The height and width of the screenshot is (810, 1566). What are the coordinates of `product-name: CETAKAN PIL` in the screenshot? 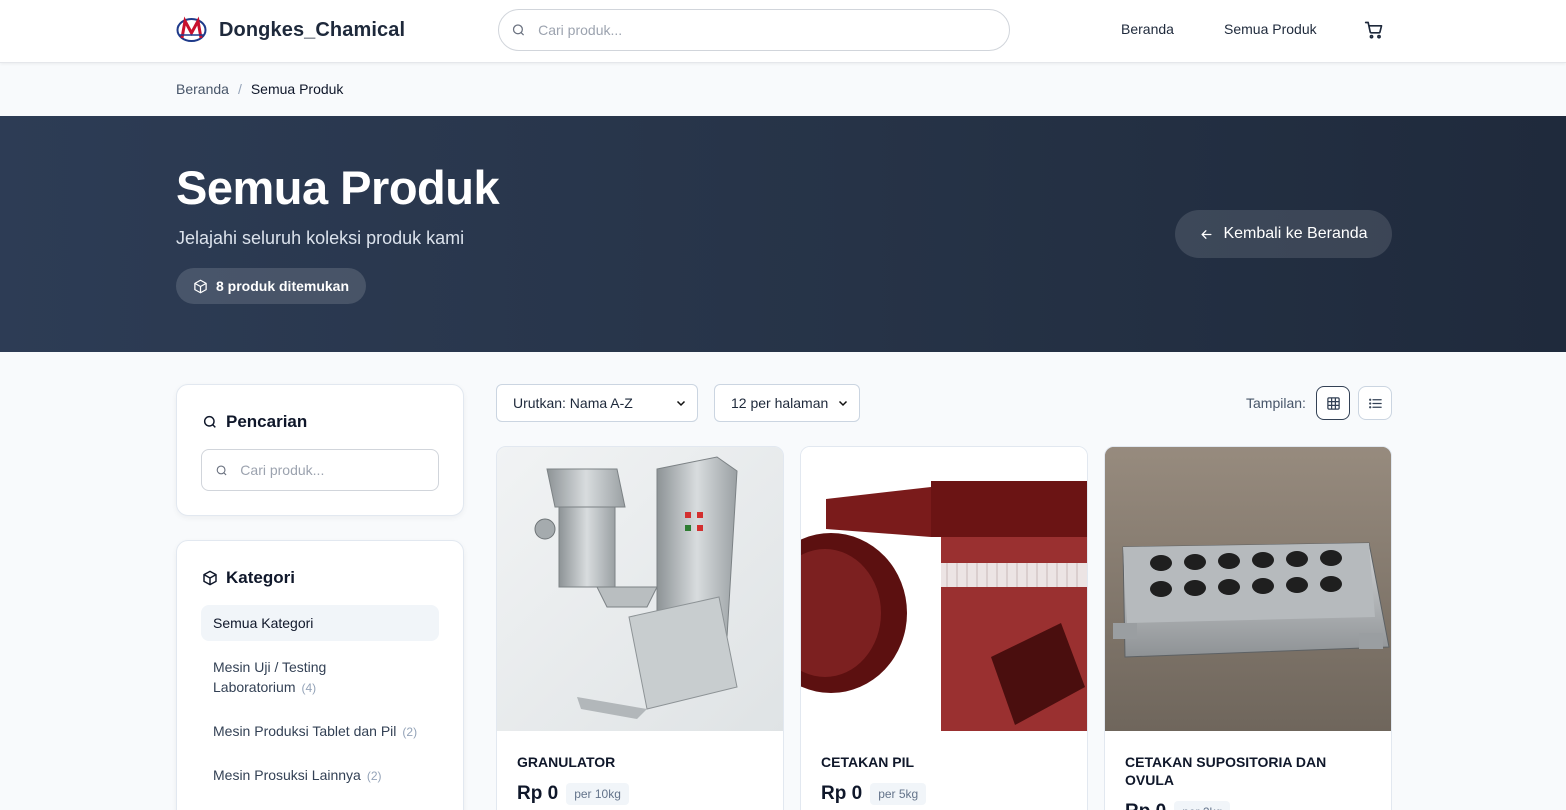 It's located at (946, 762).